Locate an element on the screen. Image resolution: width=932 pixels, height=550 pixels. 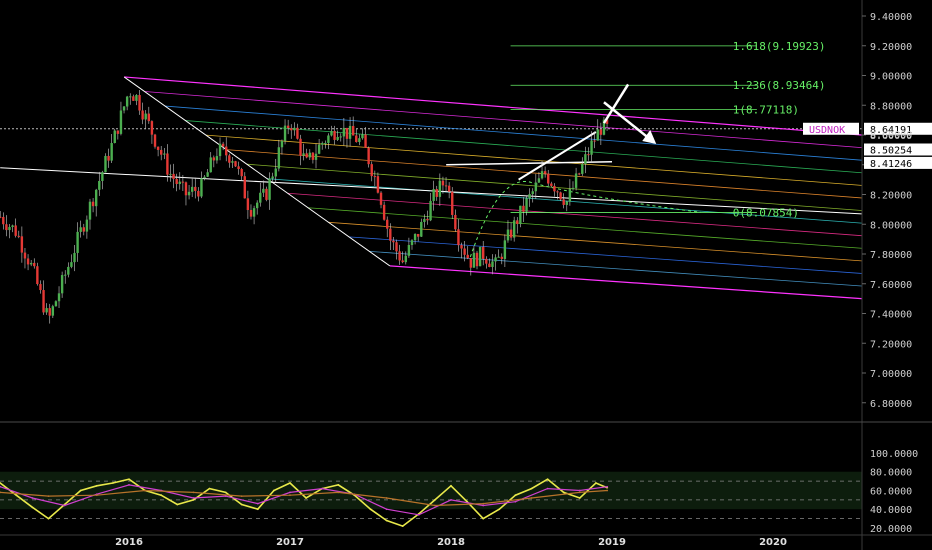
fib-level-label: 0(8.07854) is located at coordinates (766, 213).